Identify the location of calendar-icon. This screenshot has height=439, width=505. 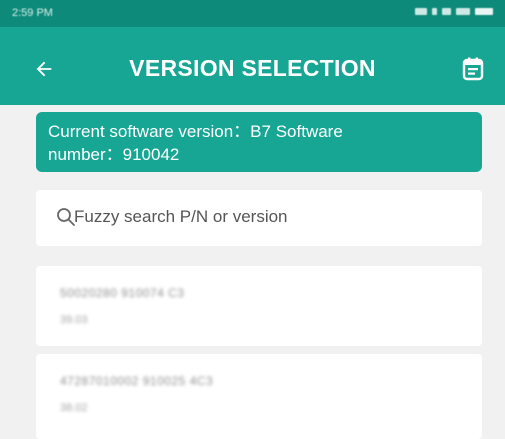
(473, 69).